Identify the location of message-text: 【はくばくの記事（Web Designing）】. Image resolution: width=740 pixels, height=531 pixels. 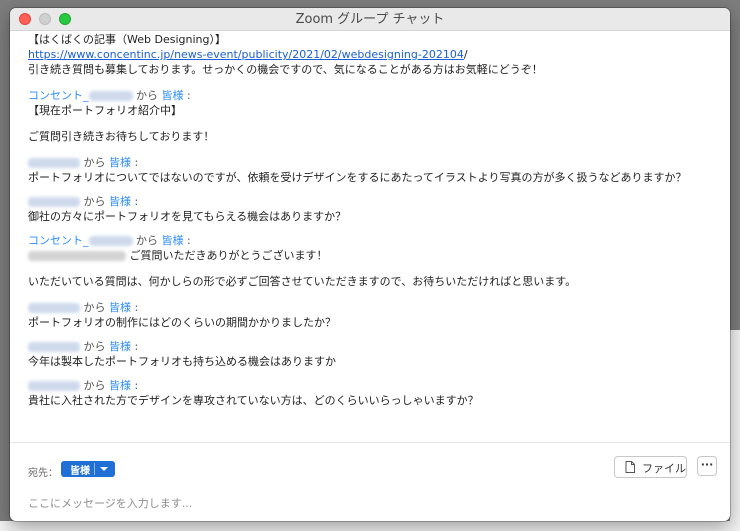
(127, 39).